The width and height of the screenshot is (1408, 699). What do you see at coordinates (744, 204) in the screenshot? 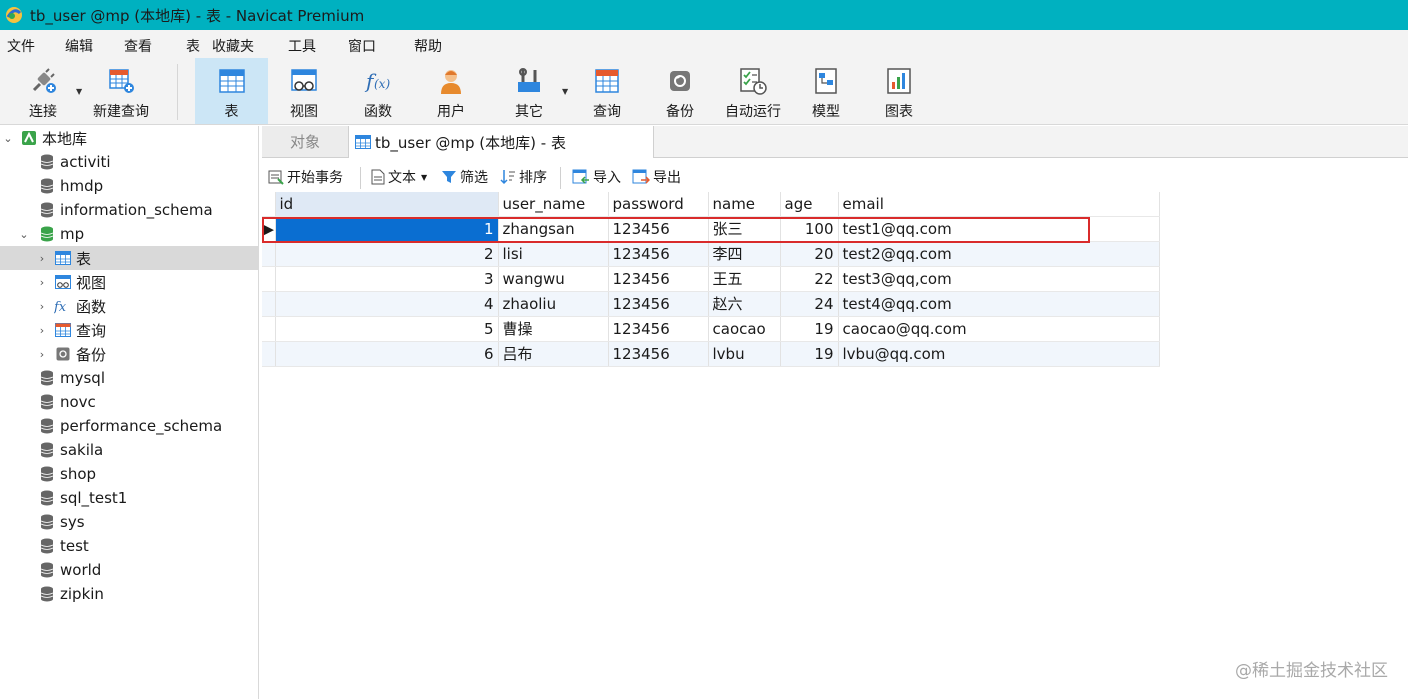
I see `column-header-name: name` at bounding box center [744, 204].